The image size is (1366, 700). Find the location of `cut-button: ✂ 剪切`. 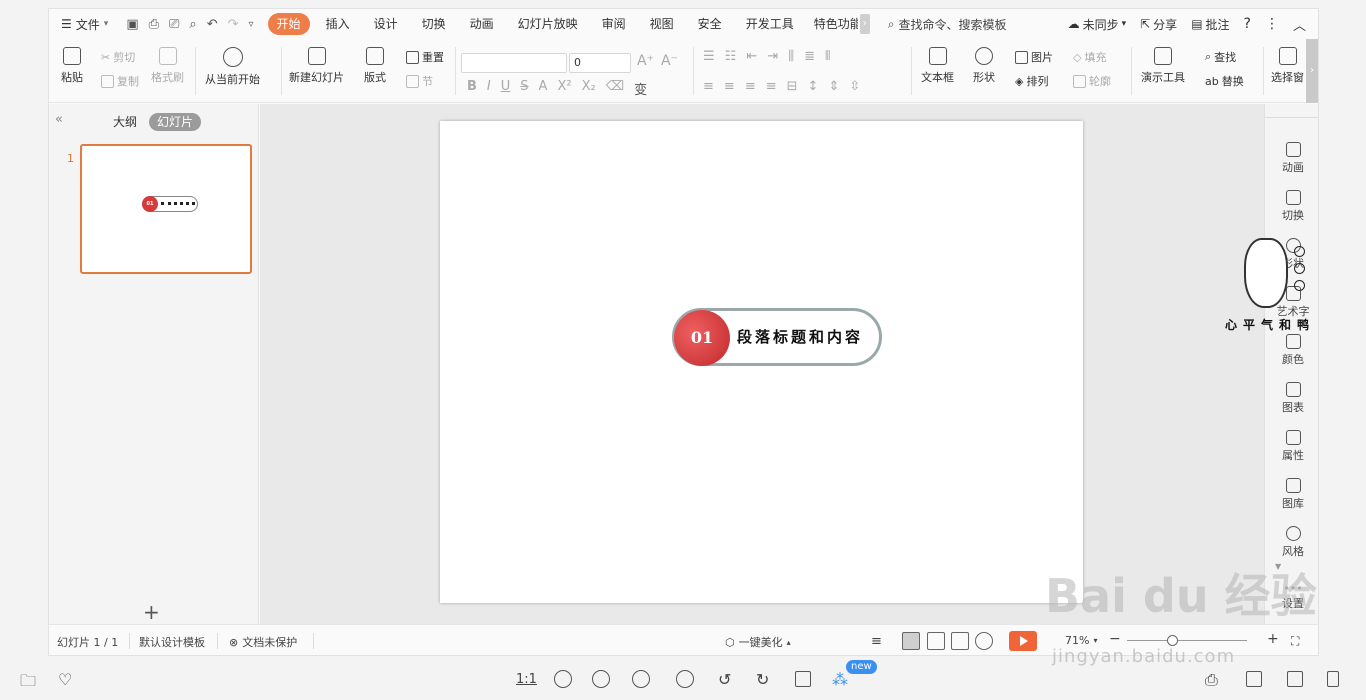

cut-button: ✂ 剪切 is located at coordinates (118, 57).